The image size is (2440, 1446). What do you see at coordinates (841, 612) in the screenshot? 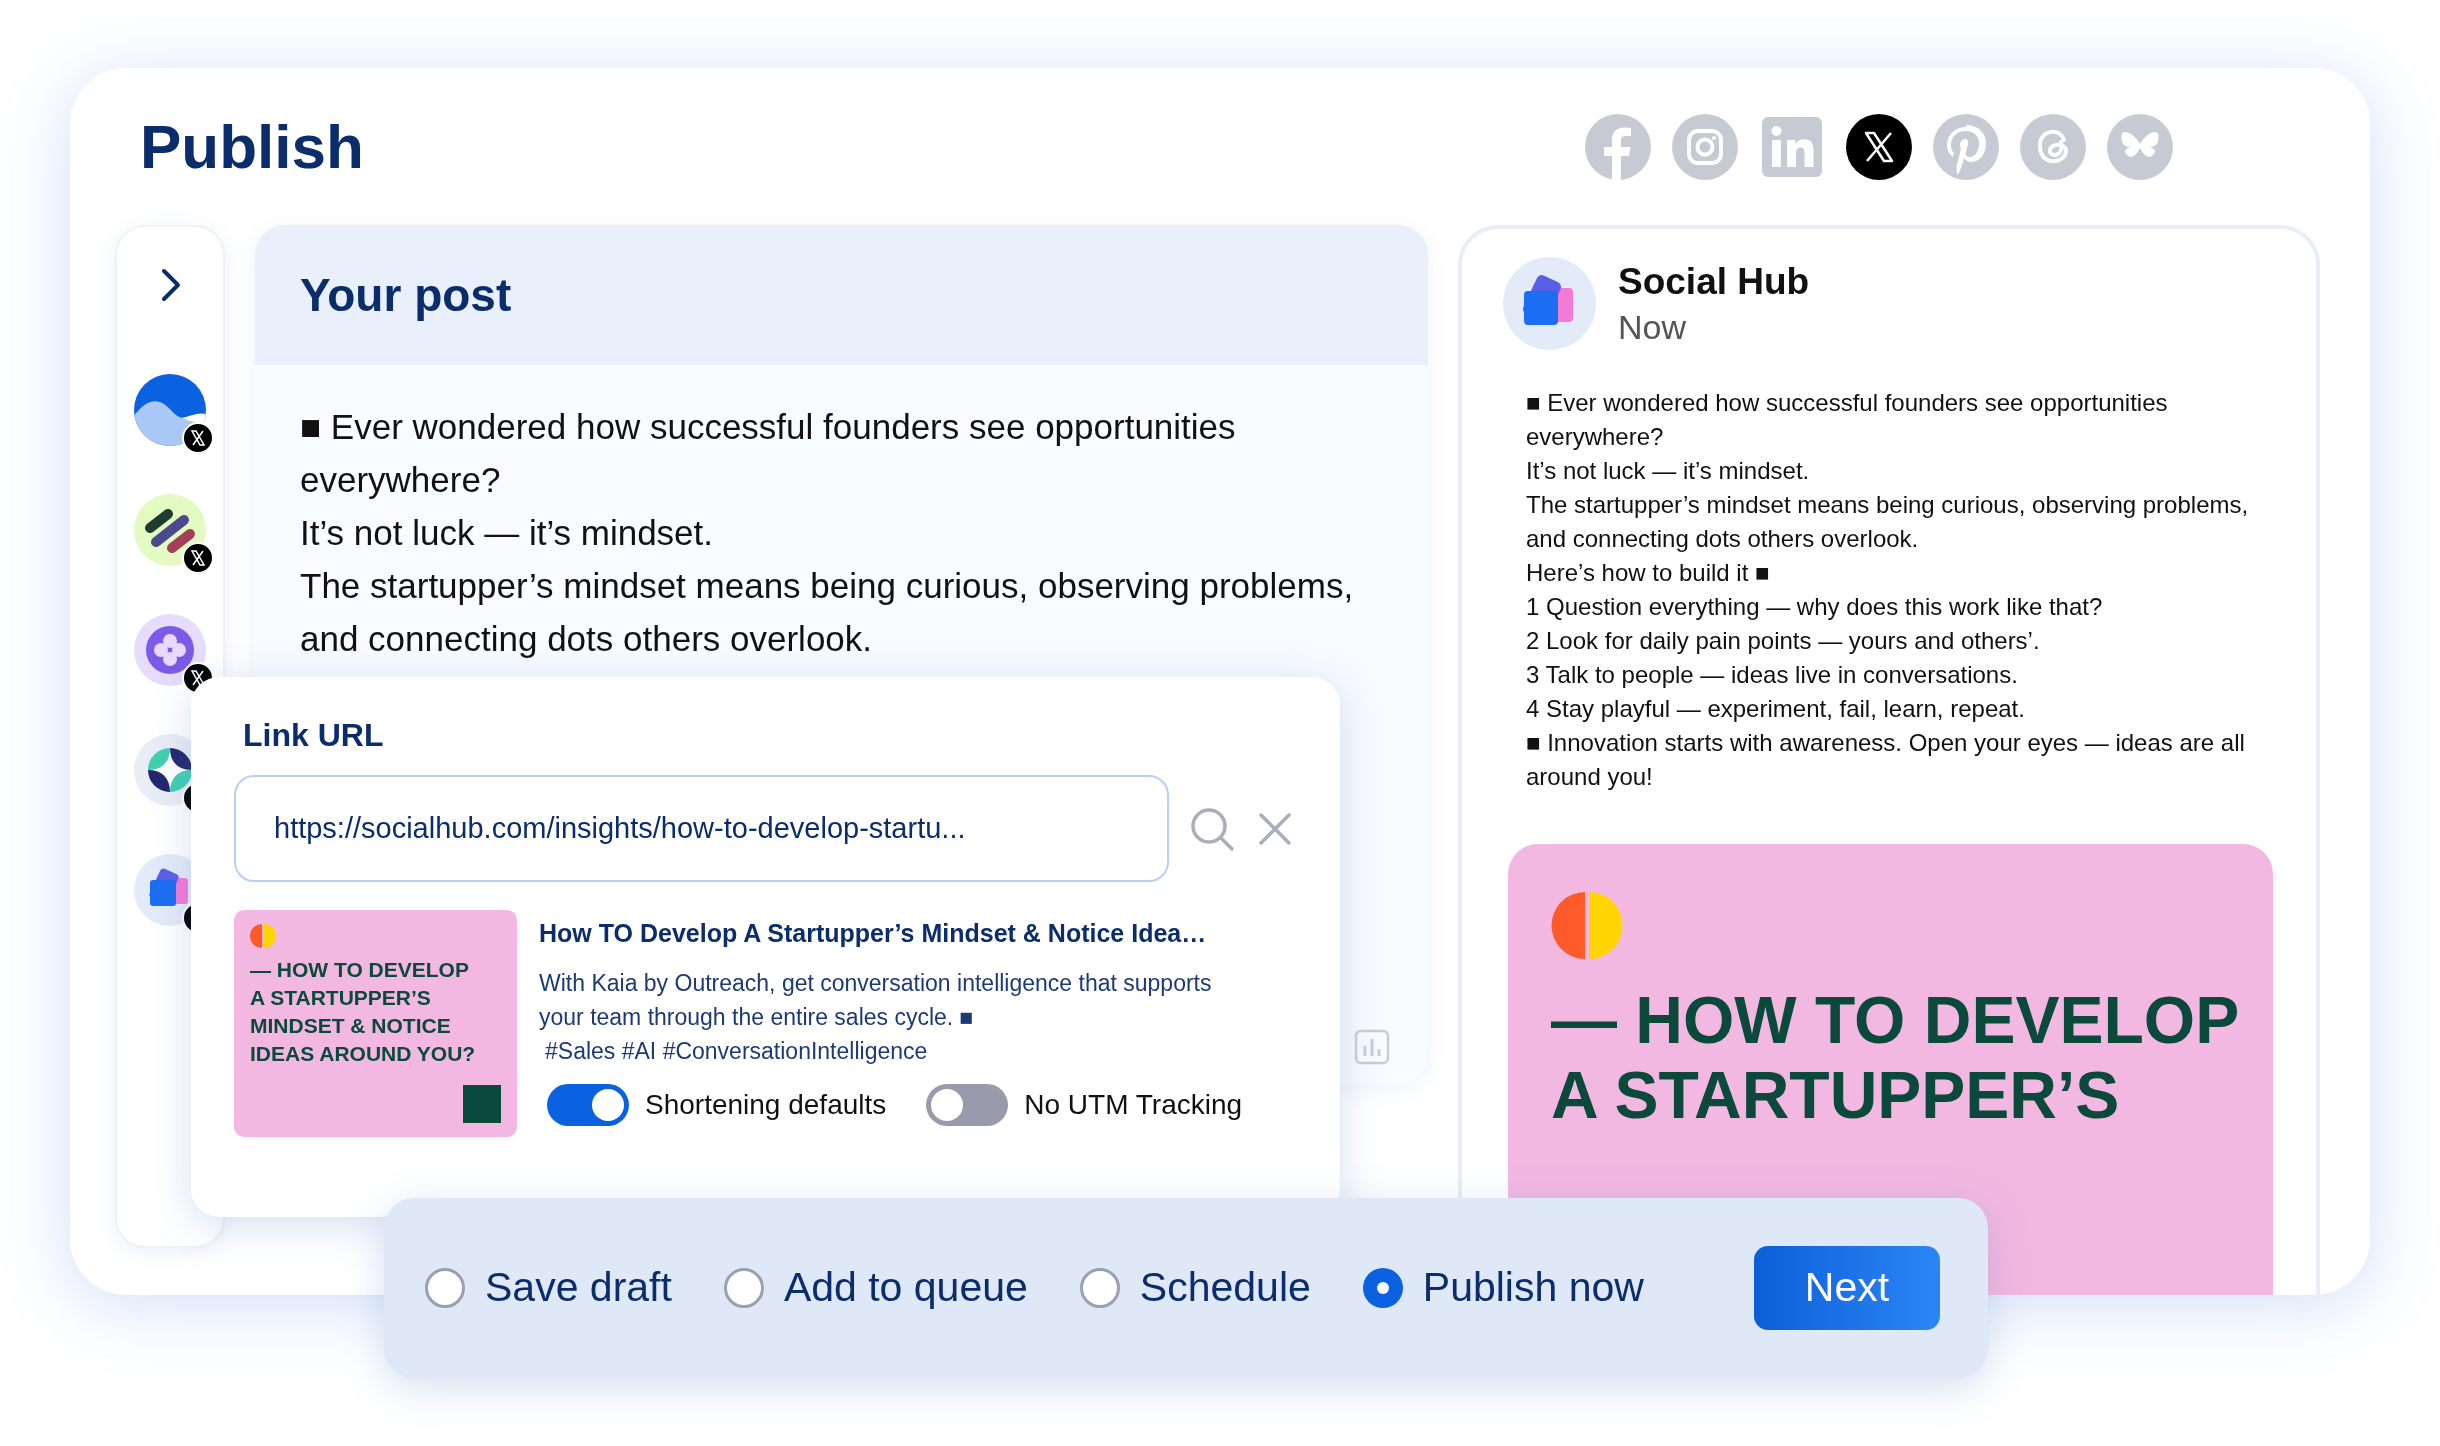
I see `post-paragraph: The startupper’s mindset means being curious, observing problems, and connecting dots others overlook.` at bounding box center [841, 612].